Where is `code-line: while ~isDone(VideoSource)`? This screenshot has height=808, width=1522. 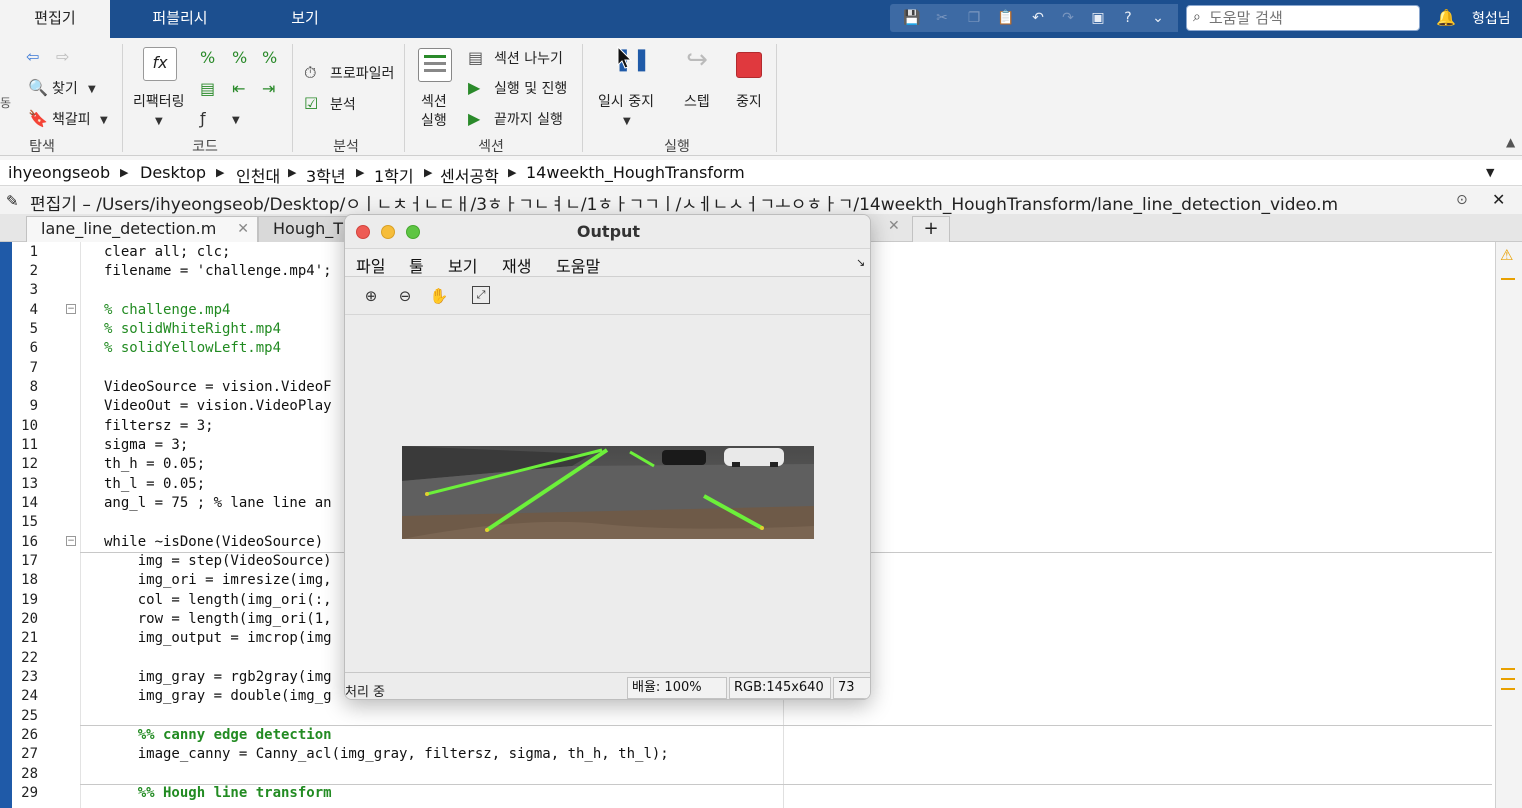
code-line: while ~isDone(VideoSource) is located at coordinates (214, 542).